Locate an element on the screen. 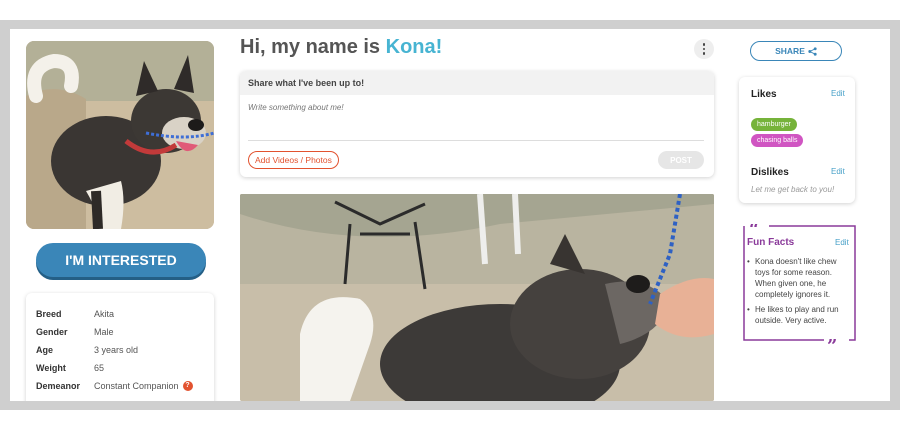 Image resolution: width=900 pixels, height=440 pixels. dislikes-heading: Dislikes is located at coordinates (770, 172).